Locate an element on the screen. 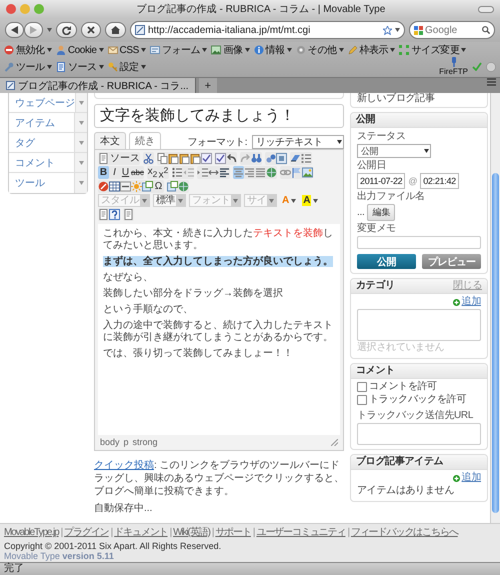  resize-grip-icon is located at coordinates (334, 442).